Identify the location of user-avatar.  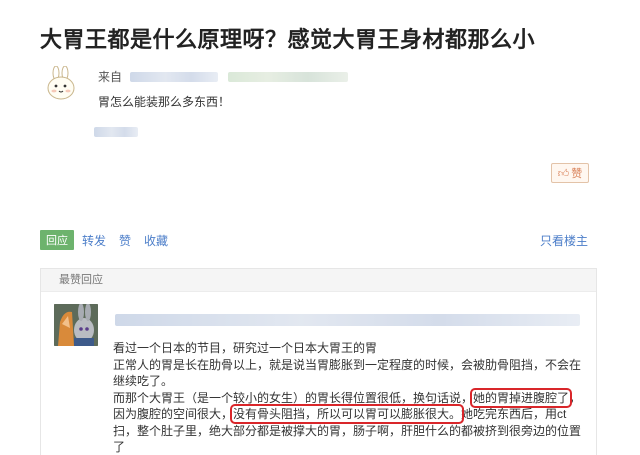
(61, 82).